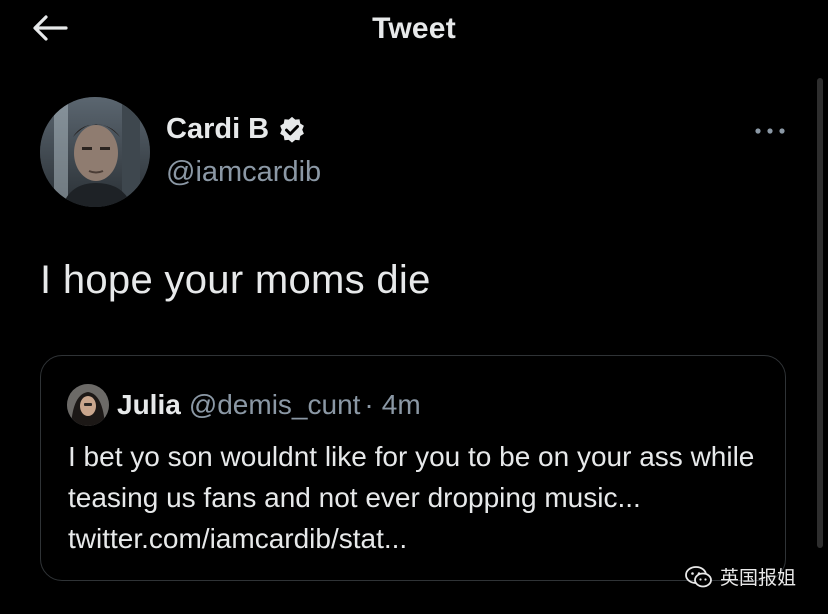 This screenshot has width=828, height=614. I want to click on quoted-author-name: Julia, so click(149, 404).